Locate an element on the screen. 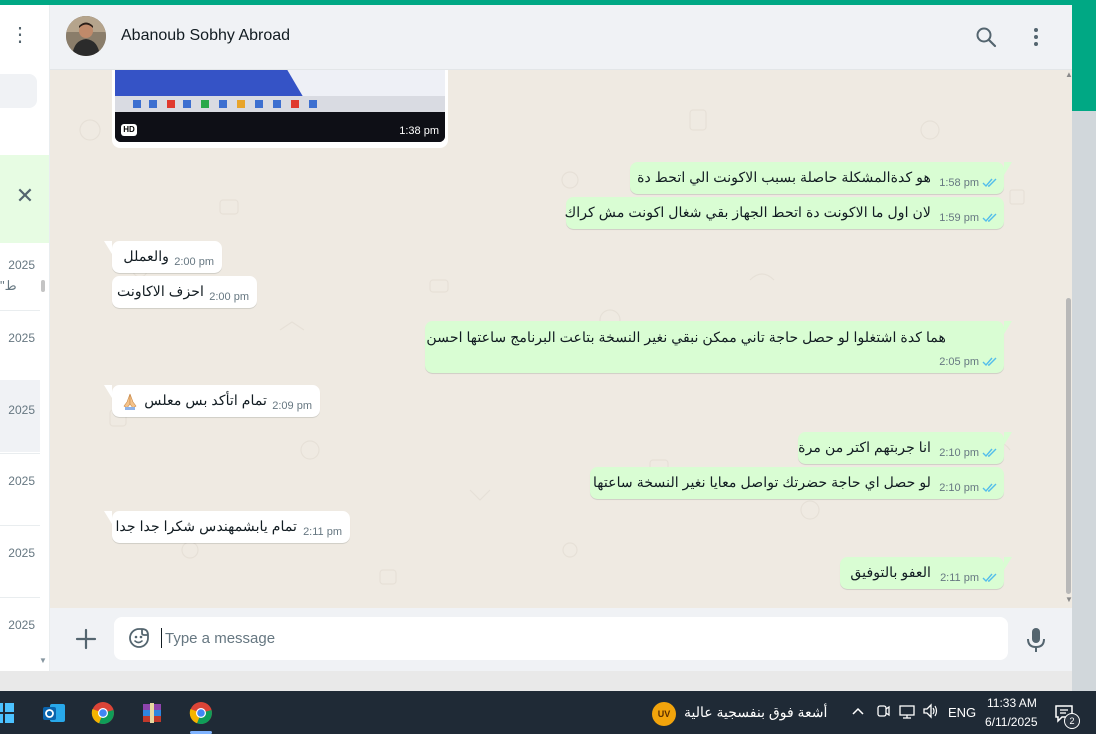  message-time: 2:05 pm is located at coordinates (959, 362).